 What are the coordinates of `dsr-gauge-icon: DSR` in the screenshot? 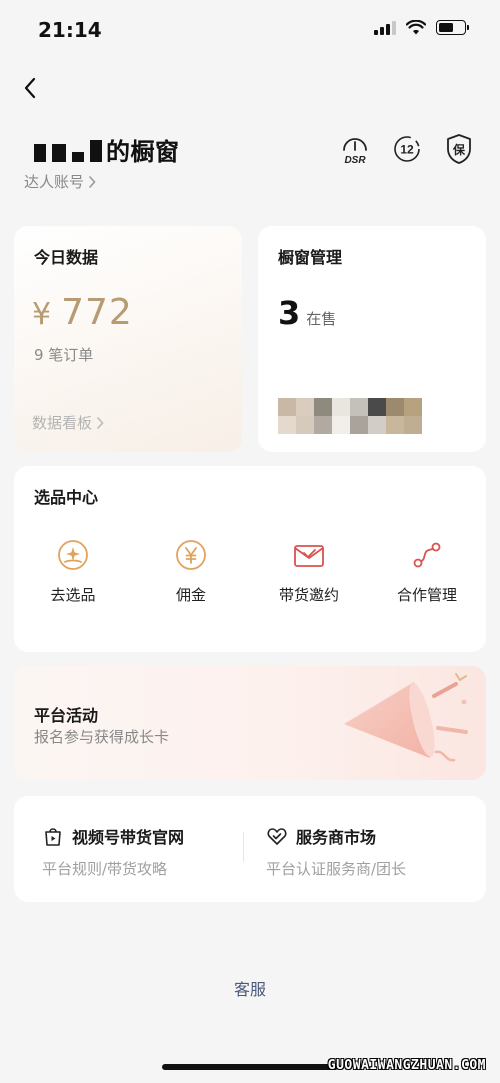 It's located at (355, 149).